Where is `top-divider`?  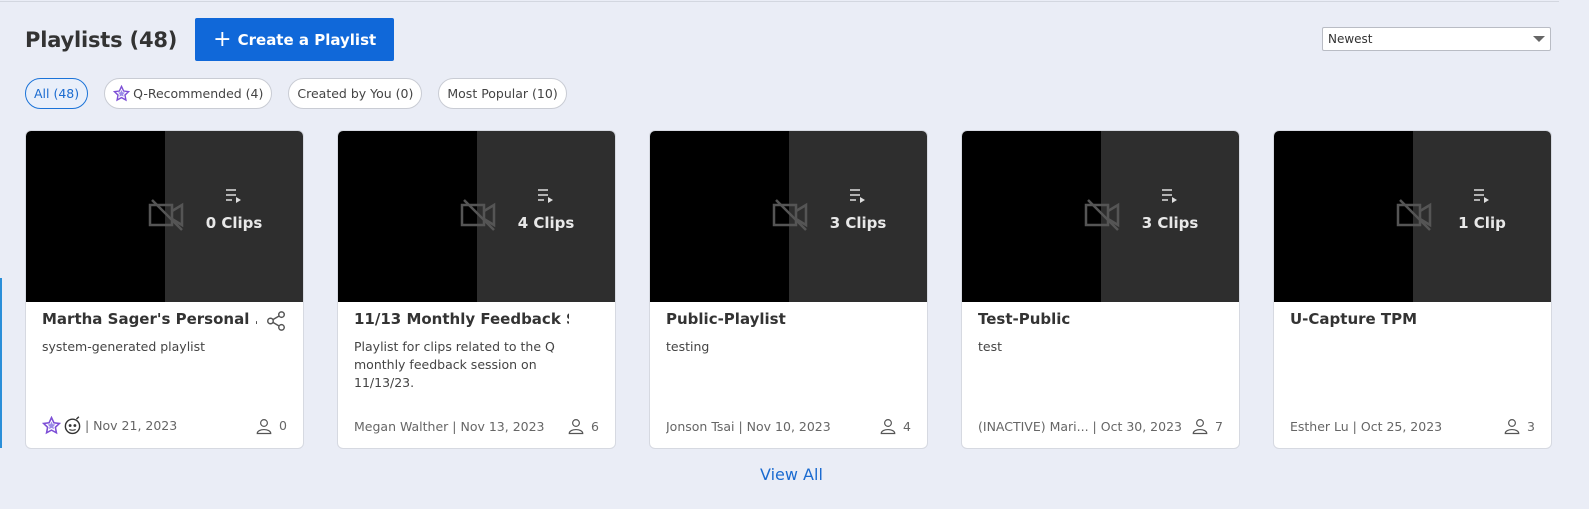
top-divider is located at coordinates (779, 1).